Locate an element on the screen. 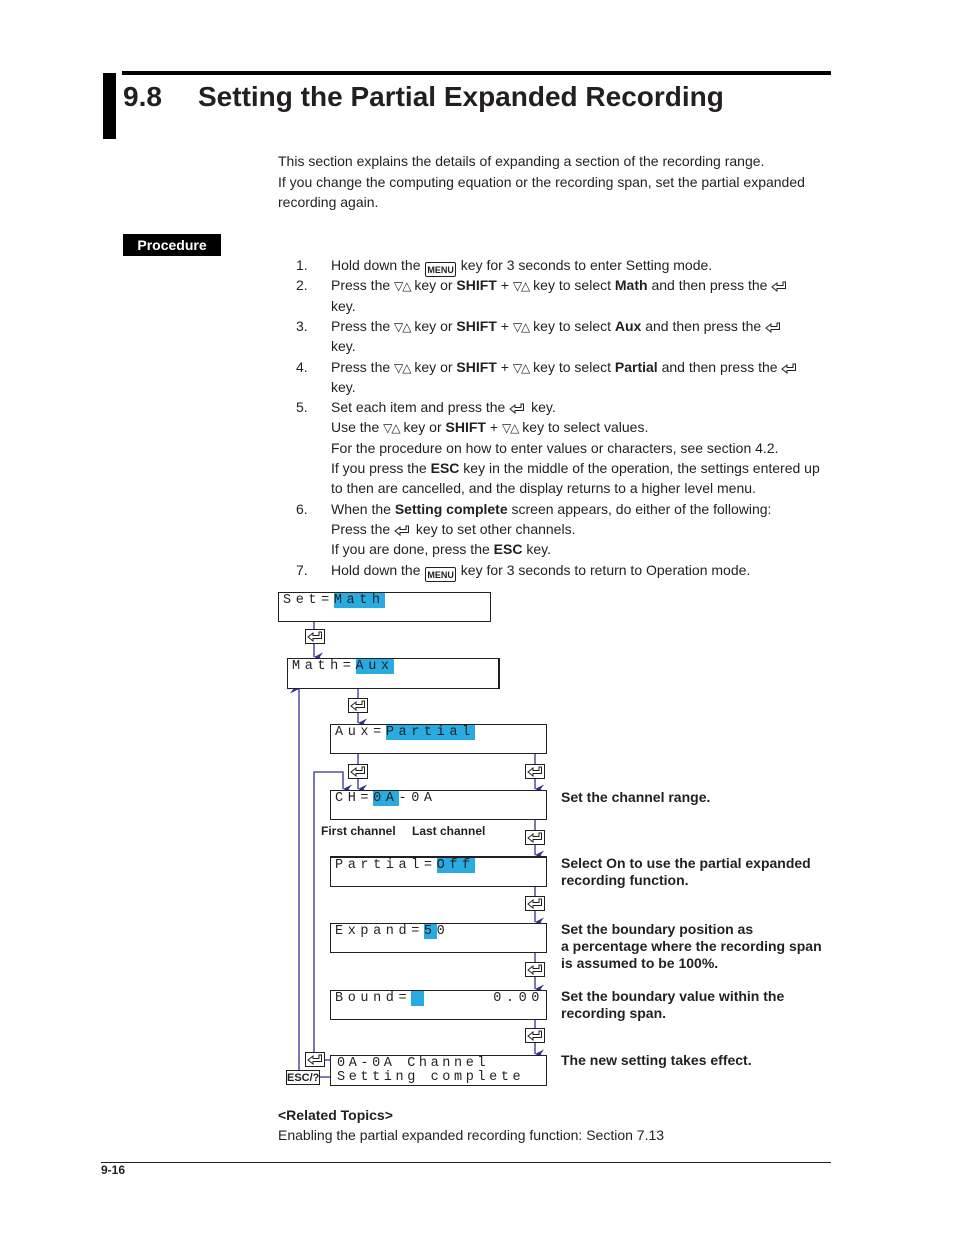 The image size is (954, 1235). screen-text: Set= is located at coordinates (308, 600).